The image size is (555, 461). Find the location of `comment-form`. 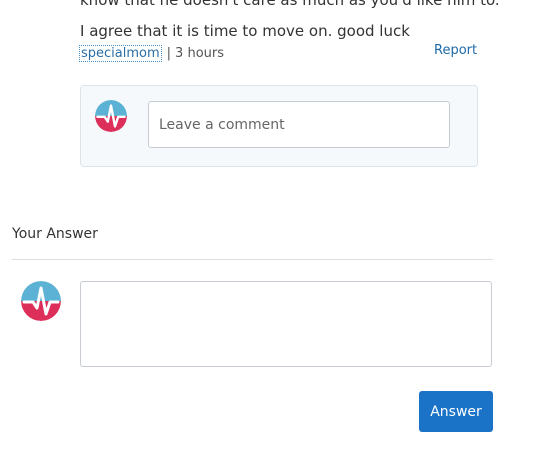

comment-form is located at coordinates (279, 126).